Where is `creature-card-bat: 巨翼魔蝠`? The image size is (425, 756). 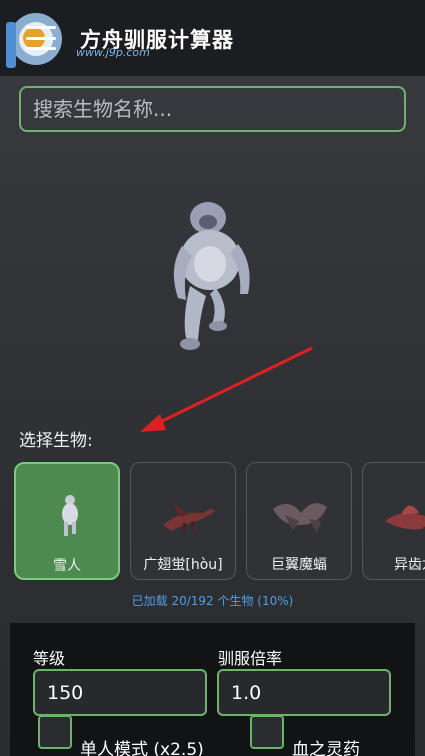 creature-card-bat: 巨翼魔蝠 is located at coordinates (299, 521).